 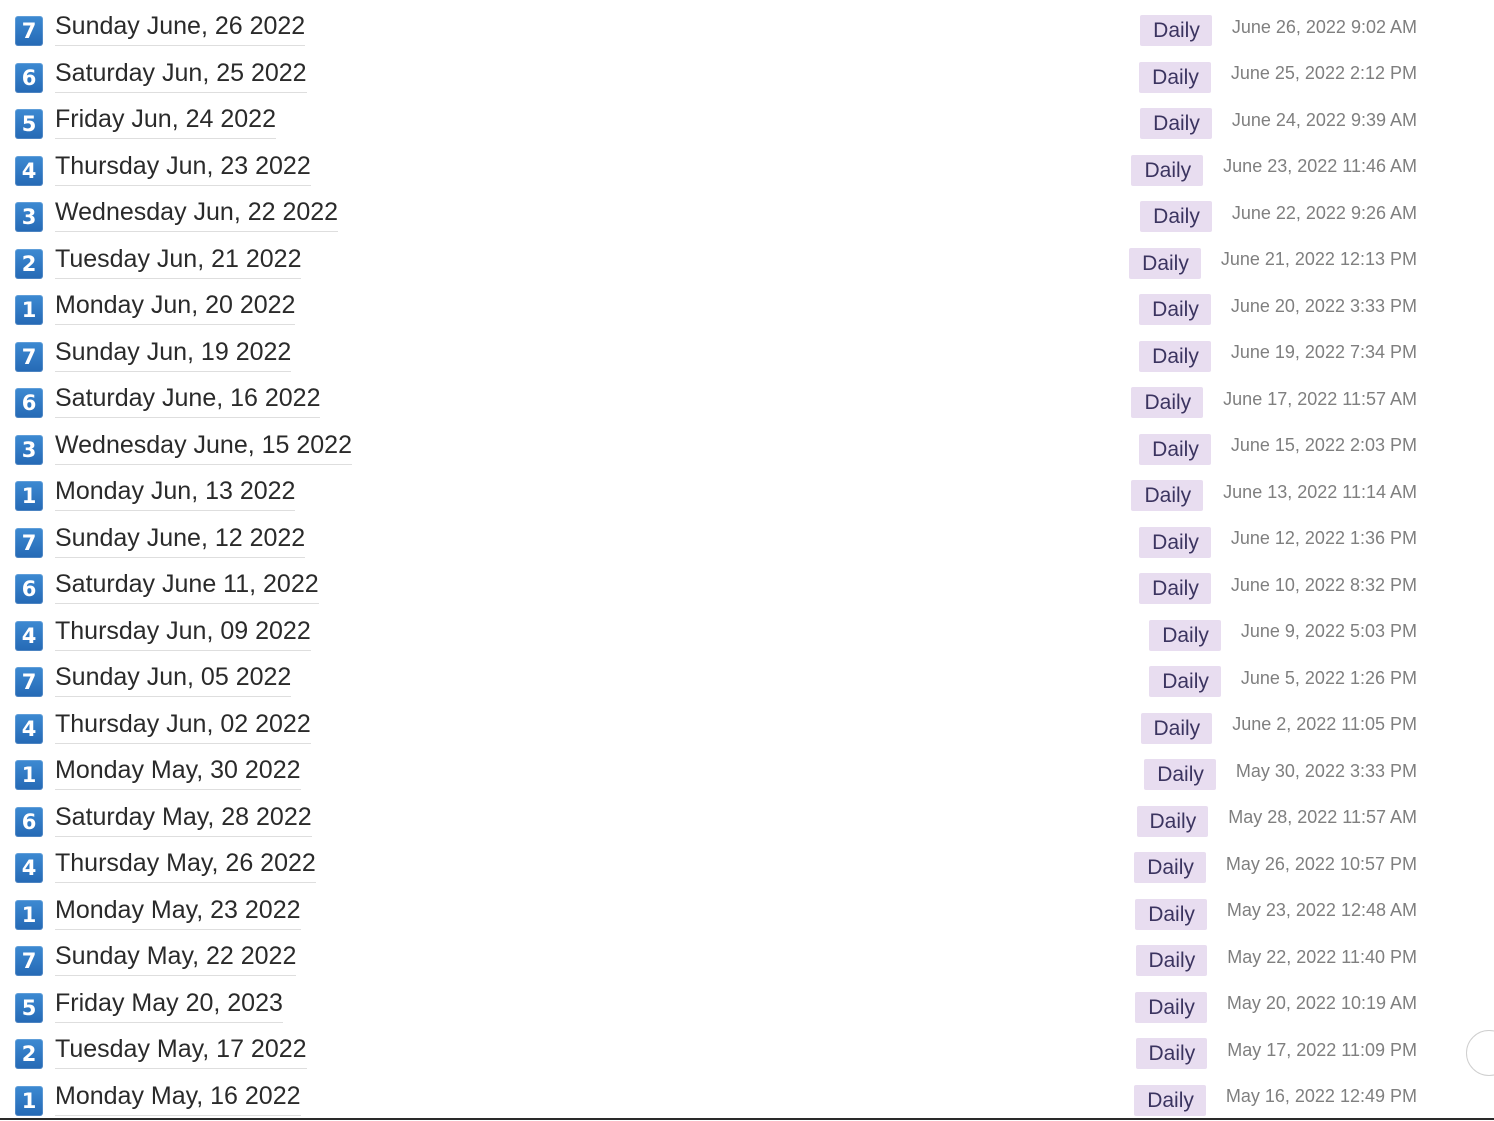 What do you see at coordinates (1321, 864) in the screenshot?
I see `entry-timestamp: May 26, 2022 10:57 PM` at bounding box center [1321, 864].